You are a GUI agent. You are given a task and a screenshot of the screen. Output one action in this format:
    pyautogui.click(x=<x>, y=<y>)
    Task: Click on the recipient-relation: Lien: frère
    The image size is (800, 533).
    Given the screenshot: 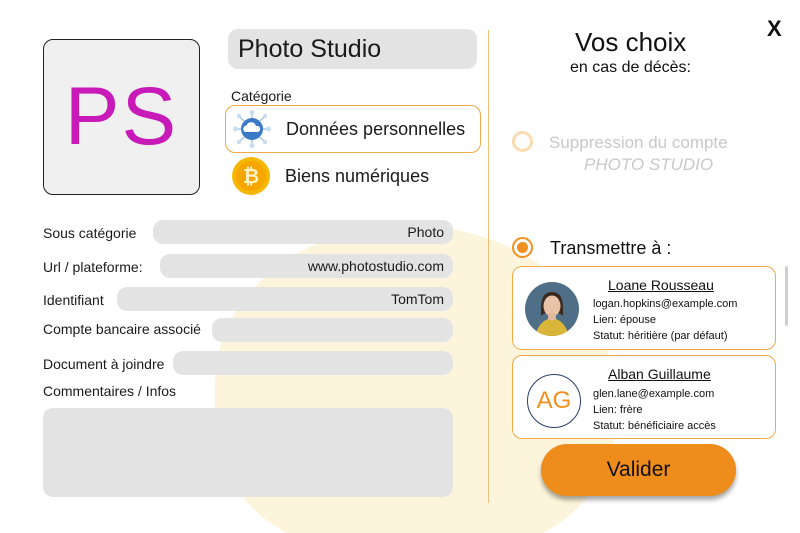 What is the action you would take?
    pyautogui.click(x=618, y=410)
    